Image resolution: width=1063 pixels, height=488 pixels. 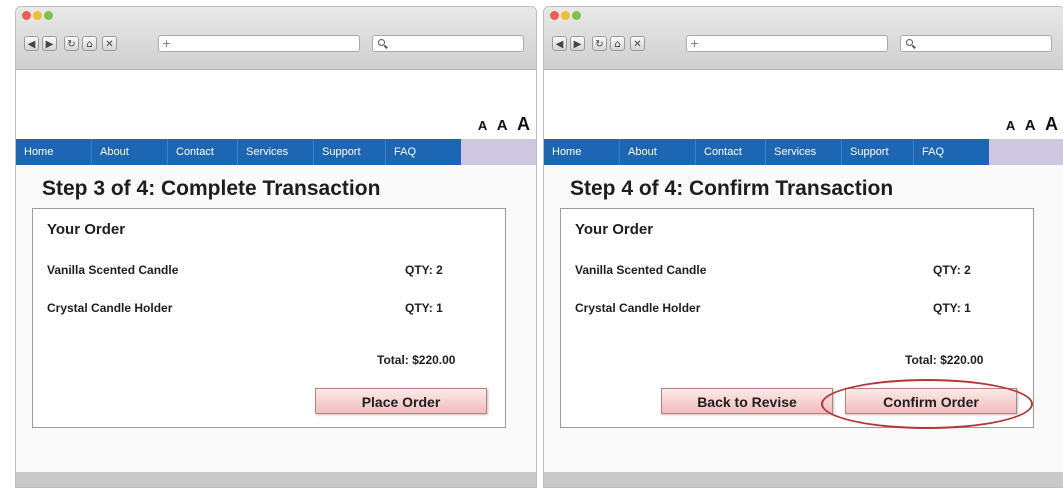 I want to click on back-to-revise-button: Back to Revise, so click(x=747, y=401).